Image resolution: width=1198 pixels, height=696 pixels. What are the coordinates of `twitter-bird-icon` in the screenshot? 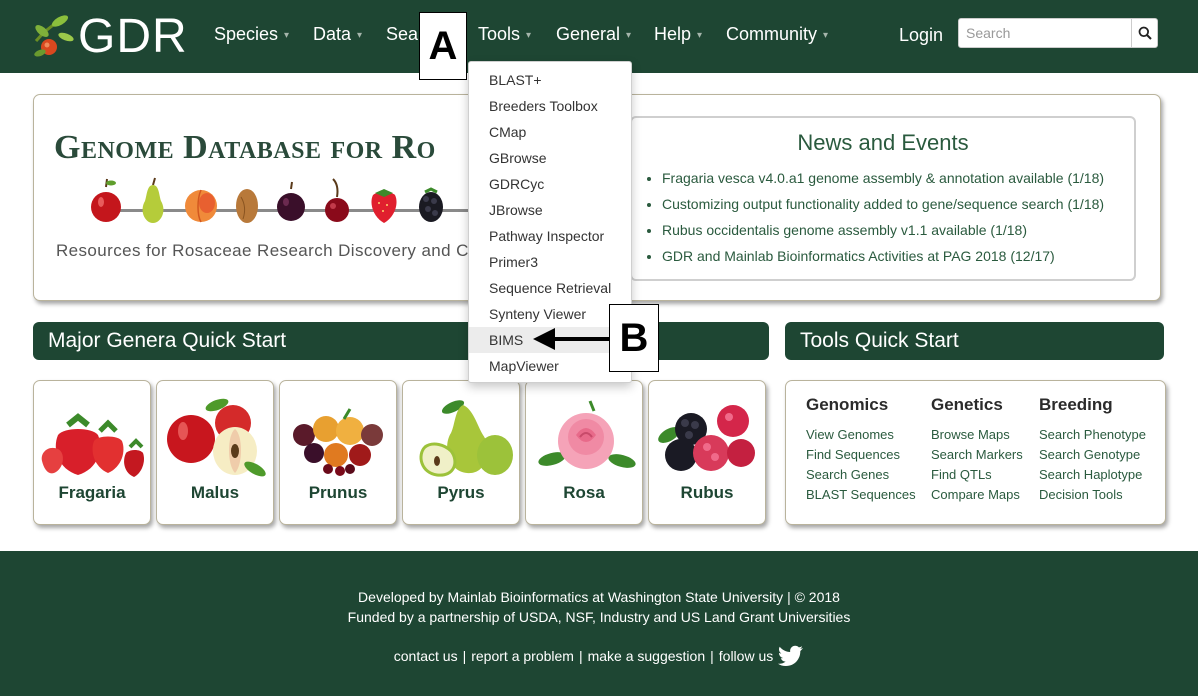 It's located at (791, 656).